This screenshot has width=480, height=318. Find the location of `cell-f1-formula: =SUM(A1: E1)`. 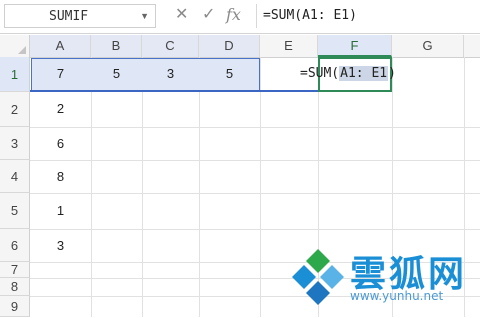

cell-f1-formula: =SUM(A1: E1) is located at coordinates (348, 74).